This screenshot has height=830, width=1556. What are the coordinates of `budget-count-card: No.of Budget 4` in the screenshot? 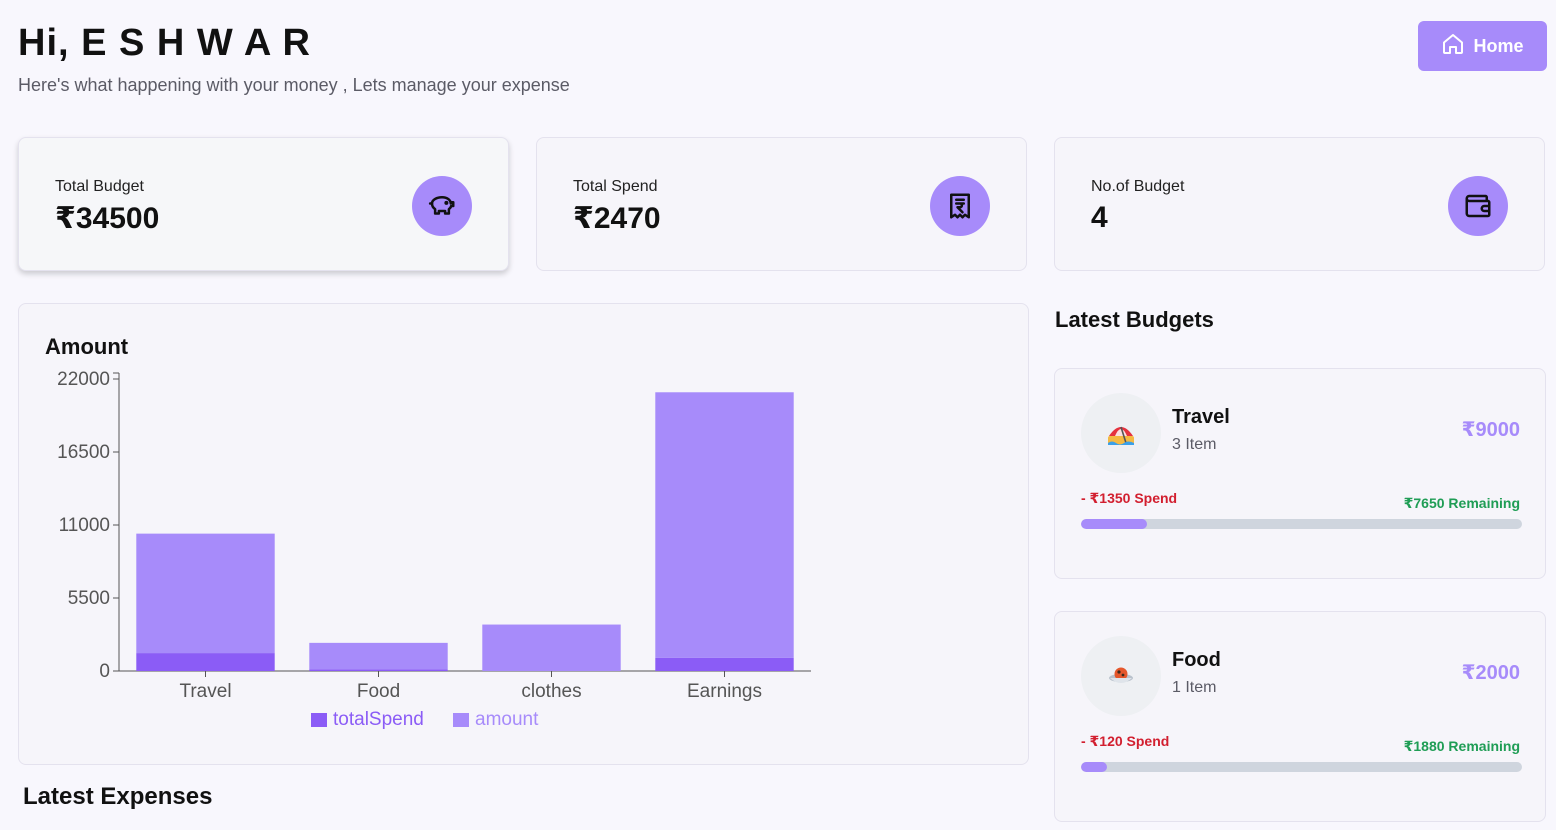 It's located at (1299, 204).